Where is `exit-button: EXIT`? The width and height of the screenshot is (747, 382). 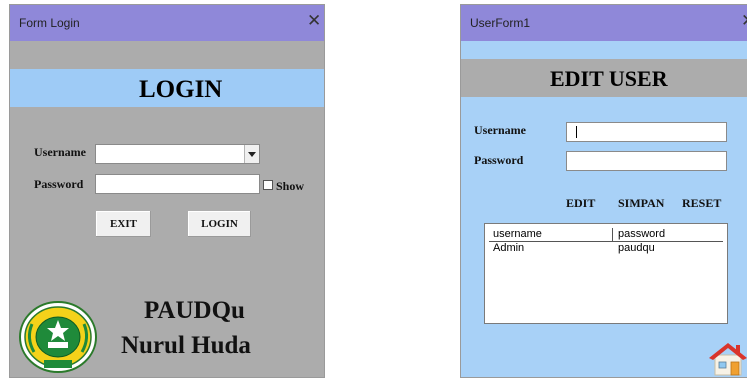
exit-button: EXIT is located at coordinates (123, 224).